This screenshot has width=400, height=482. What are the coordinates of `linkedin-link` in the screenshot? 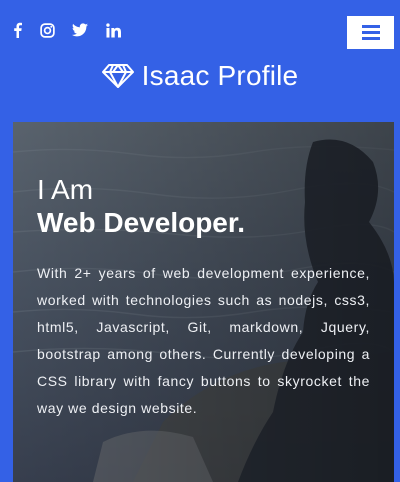 It's located at (113, 30).